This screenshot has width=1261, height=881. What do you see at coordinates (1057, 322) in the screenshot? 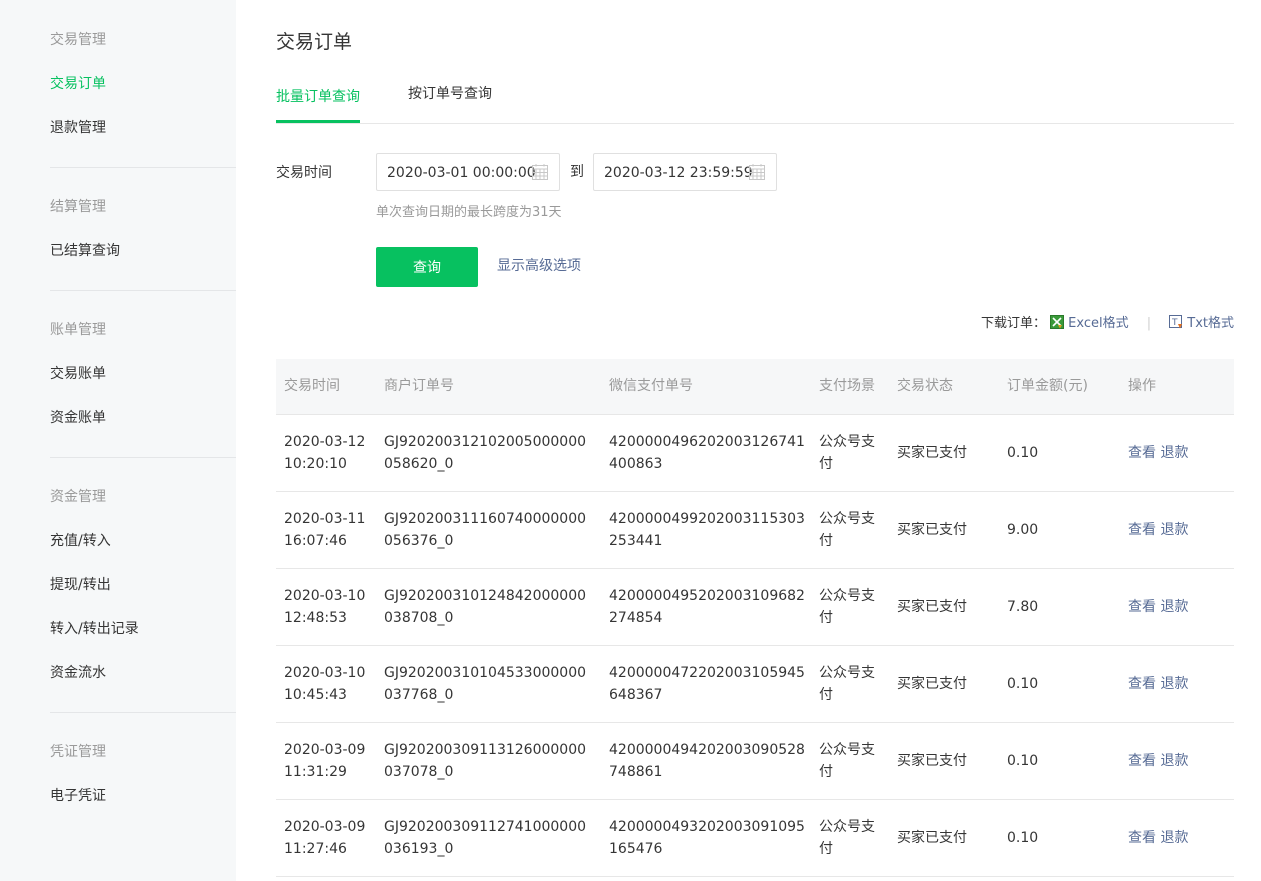
I see `excel-file-icon` at bounding box center [1057, 322].